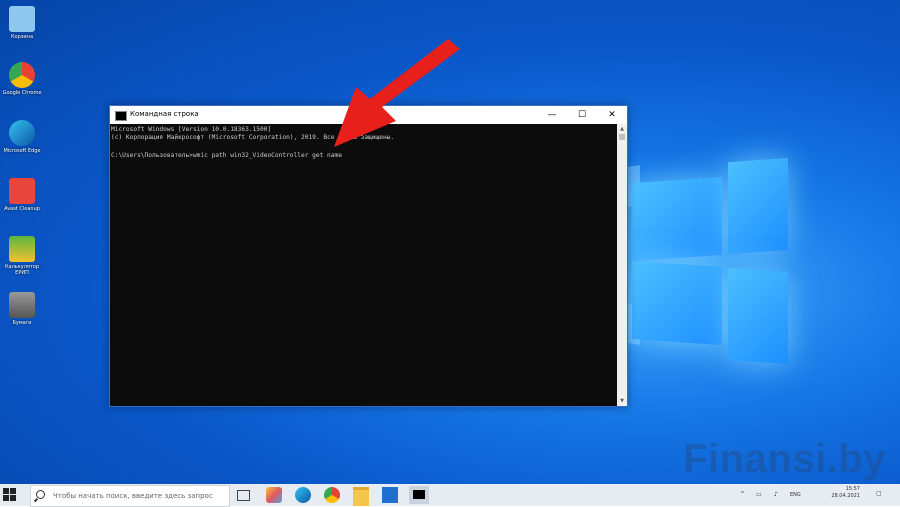  I want to click on search-placeholder: Чтобы начать поиск, введите здесь запрос, so click(133, 496).